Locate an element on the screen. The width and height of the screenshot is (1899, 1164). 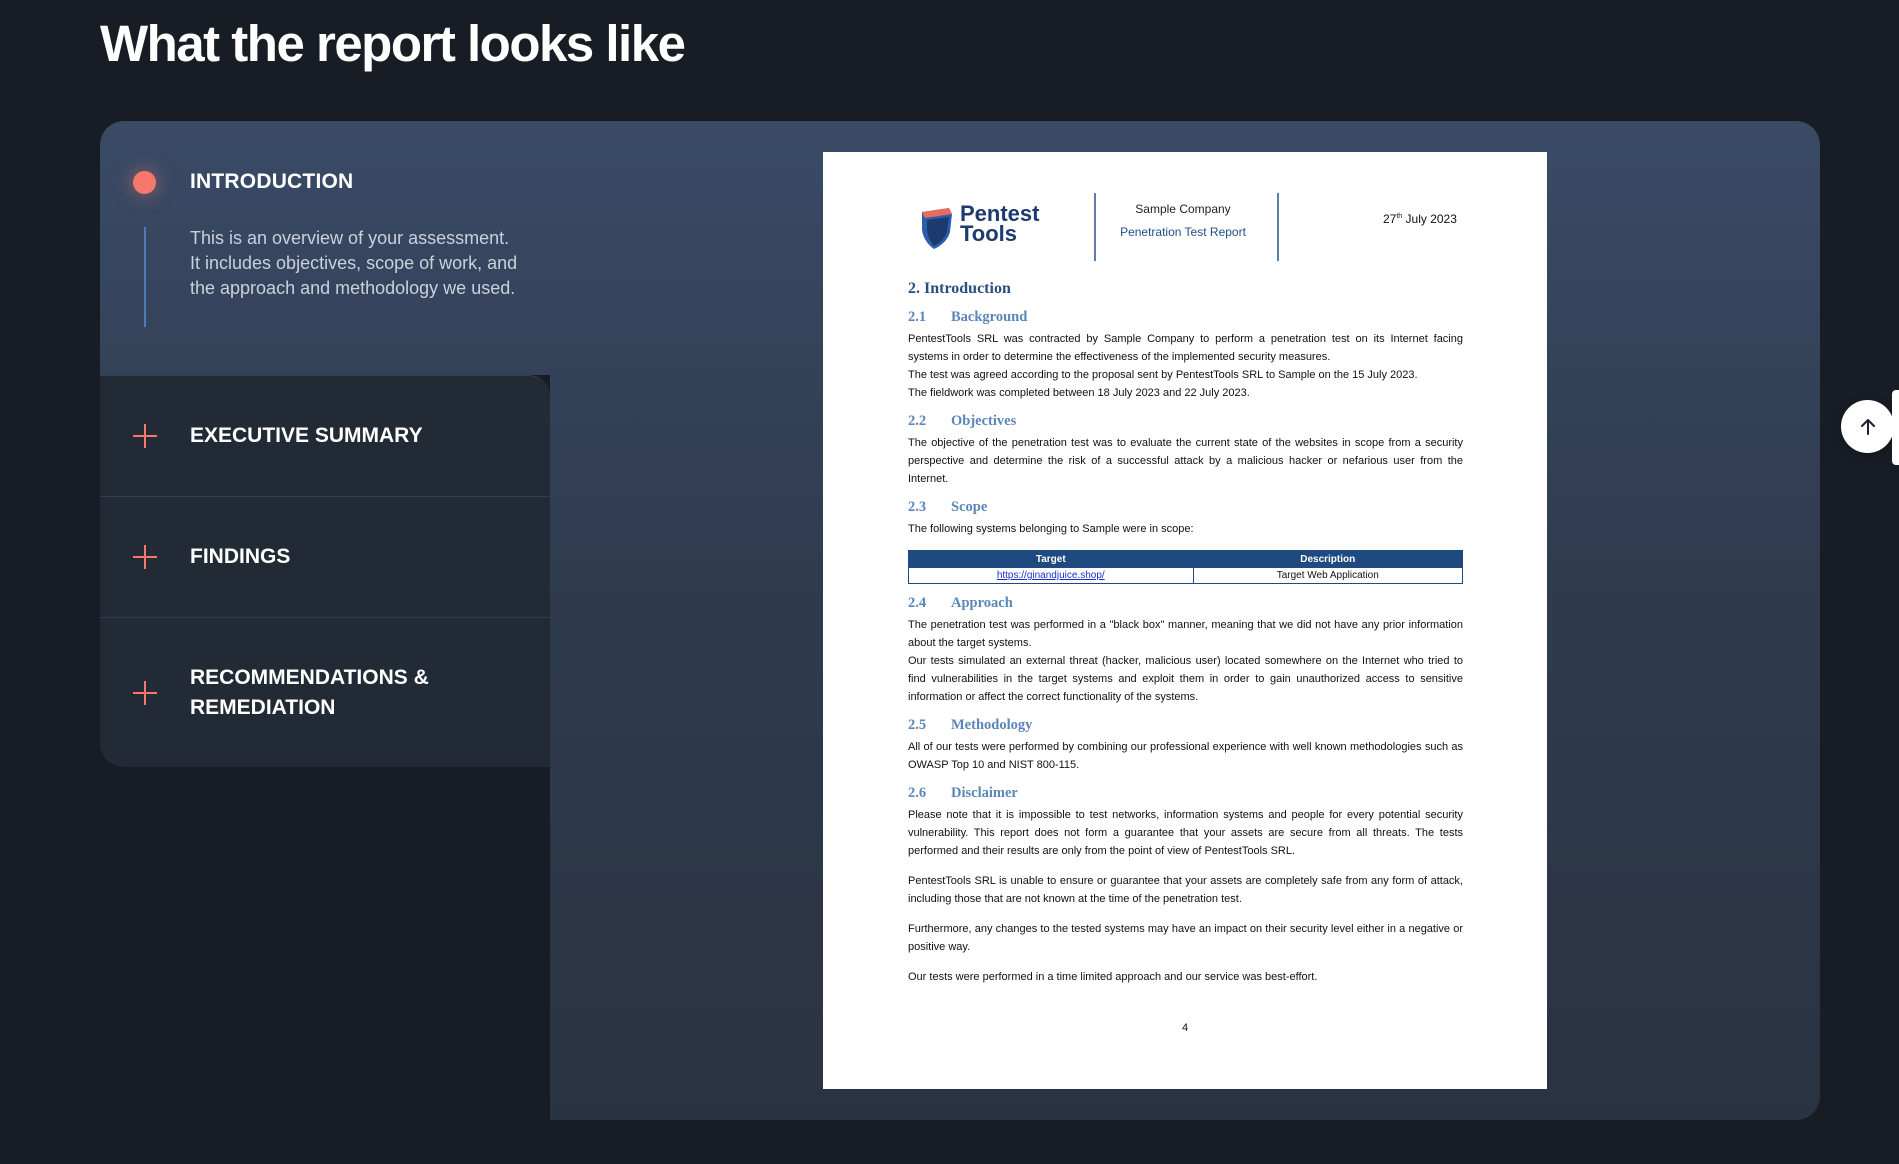
report-title: Penetration Test Report is located at coordinates (1183, 232).